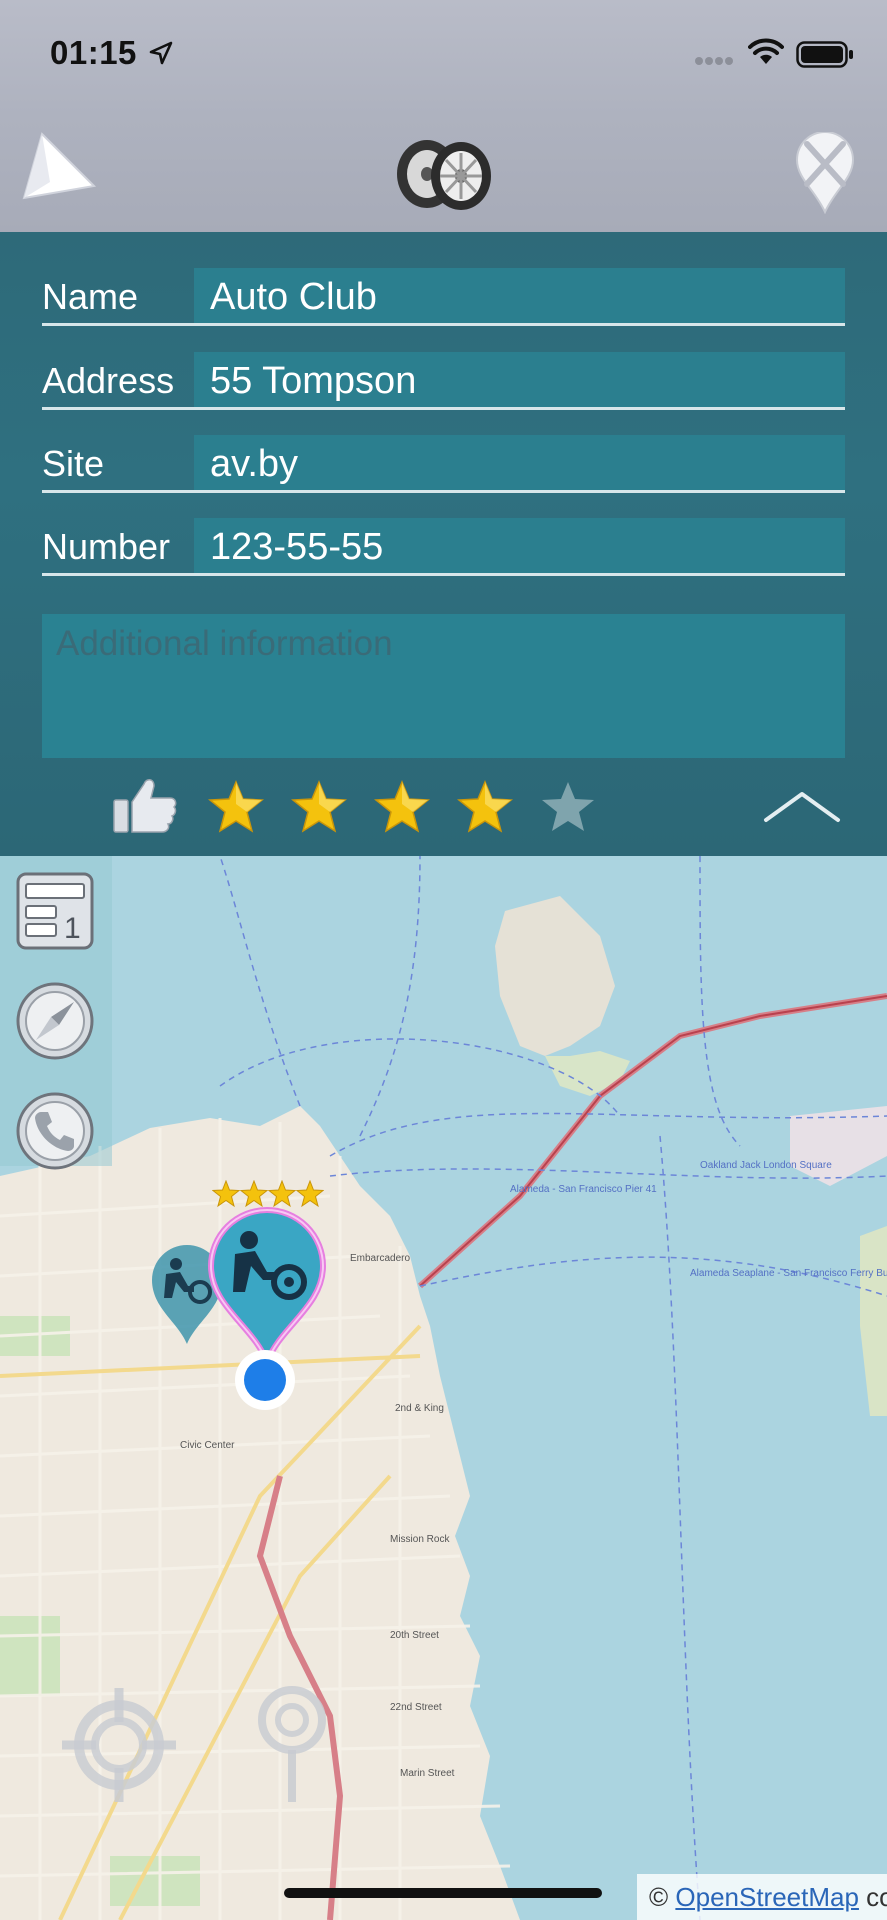 The width and height of the screenshot is (887, 1920). I want to click on map-attribution: © OpenStreetMap co, so click(762, 1897).